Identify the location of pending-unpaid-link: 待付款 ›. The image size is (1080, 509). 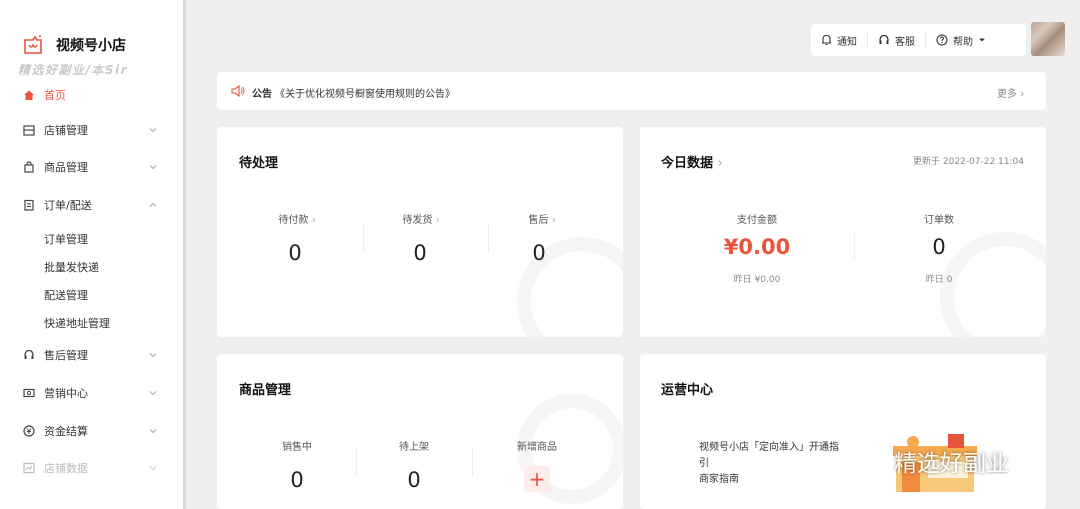
(296, 218).